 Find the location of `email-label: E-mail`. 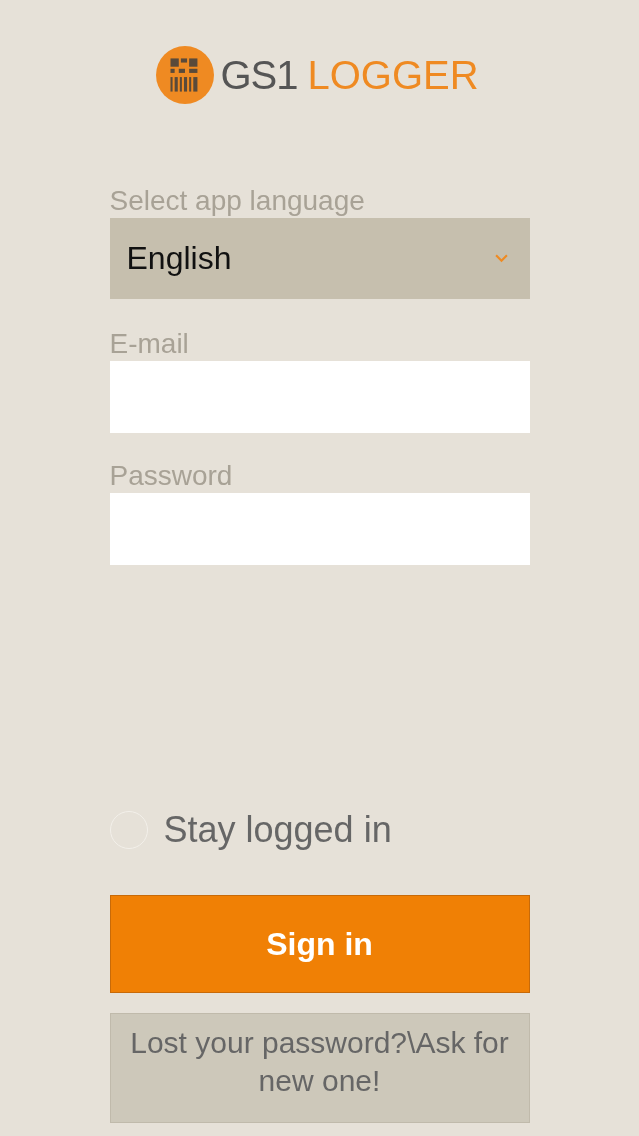

email-label: E-mail is located at coordinates (149, 344).